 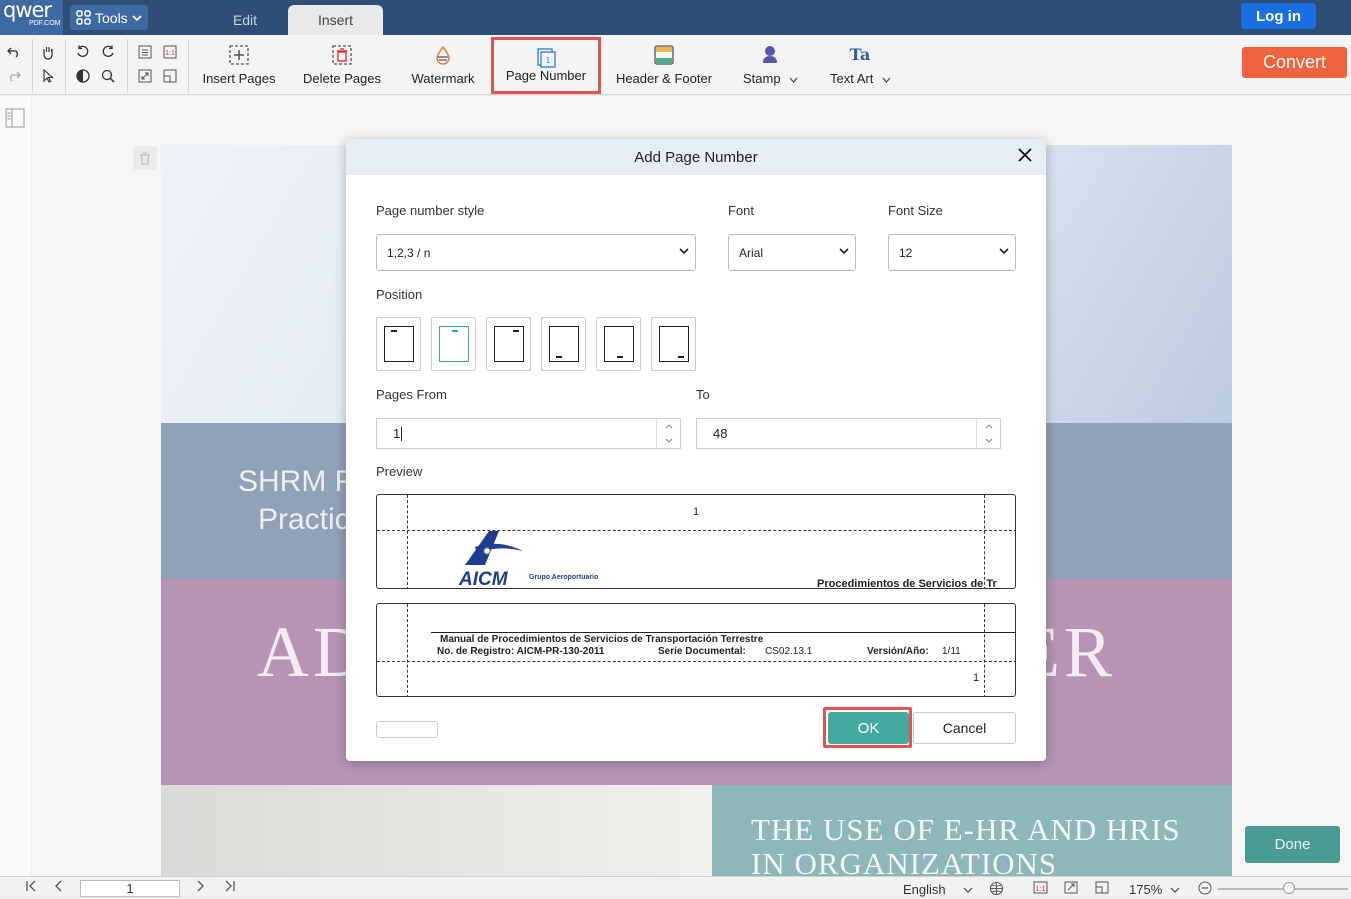 I want to click on position-top-center, so click(x=453, y=344).